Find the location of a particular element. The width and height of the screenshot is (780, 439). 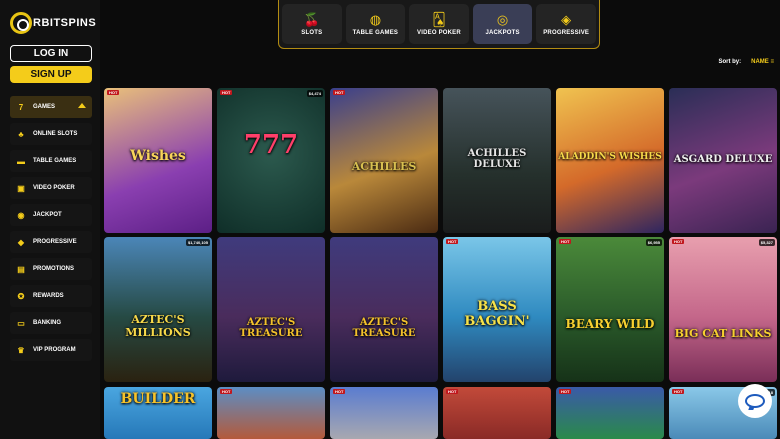

sidebar-item-label: GAMES is located at coordinates (44, 107).